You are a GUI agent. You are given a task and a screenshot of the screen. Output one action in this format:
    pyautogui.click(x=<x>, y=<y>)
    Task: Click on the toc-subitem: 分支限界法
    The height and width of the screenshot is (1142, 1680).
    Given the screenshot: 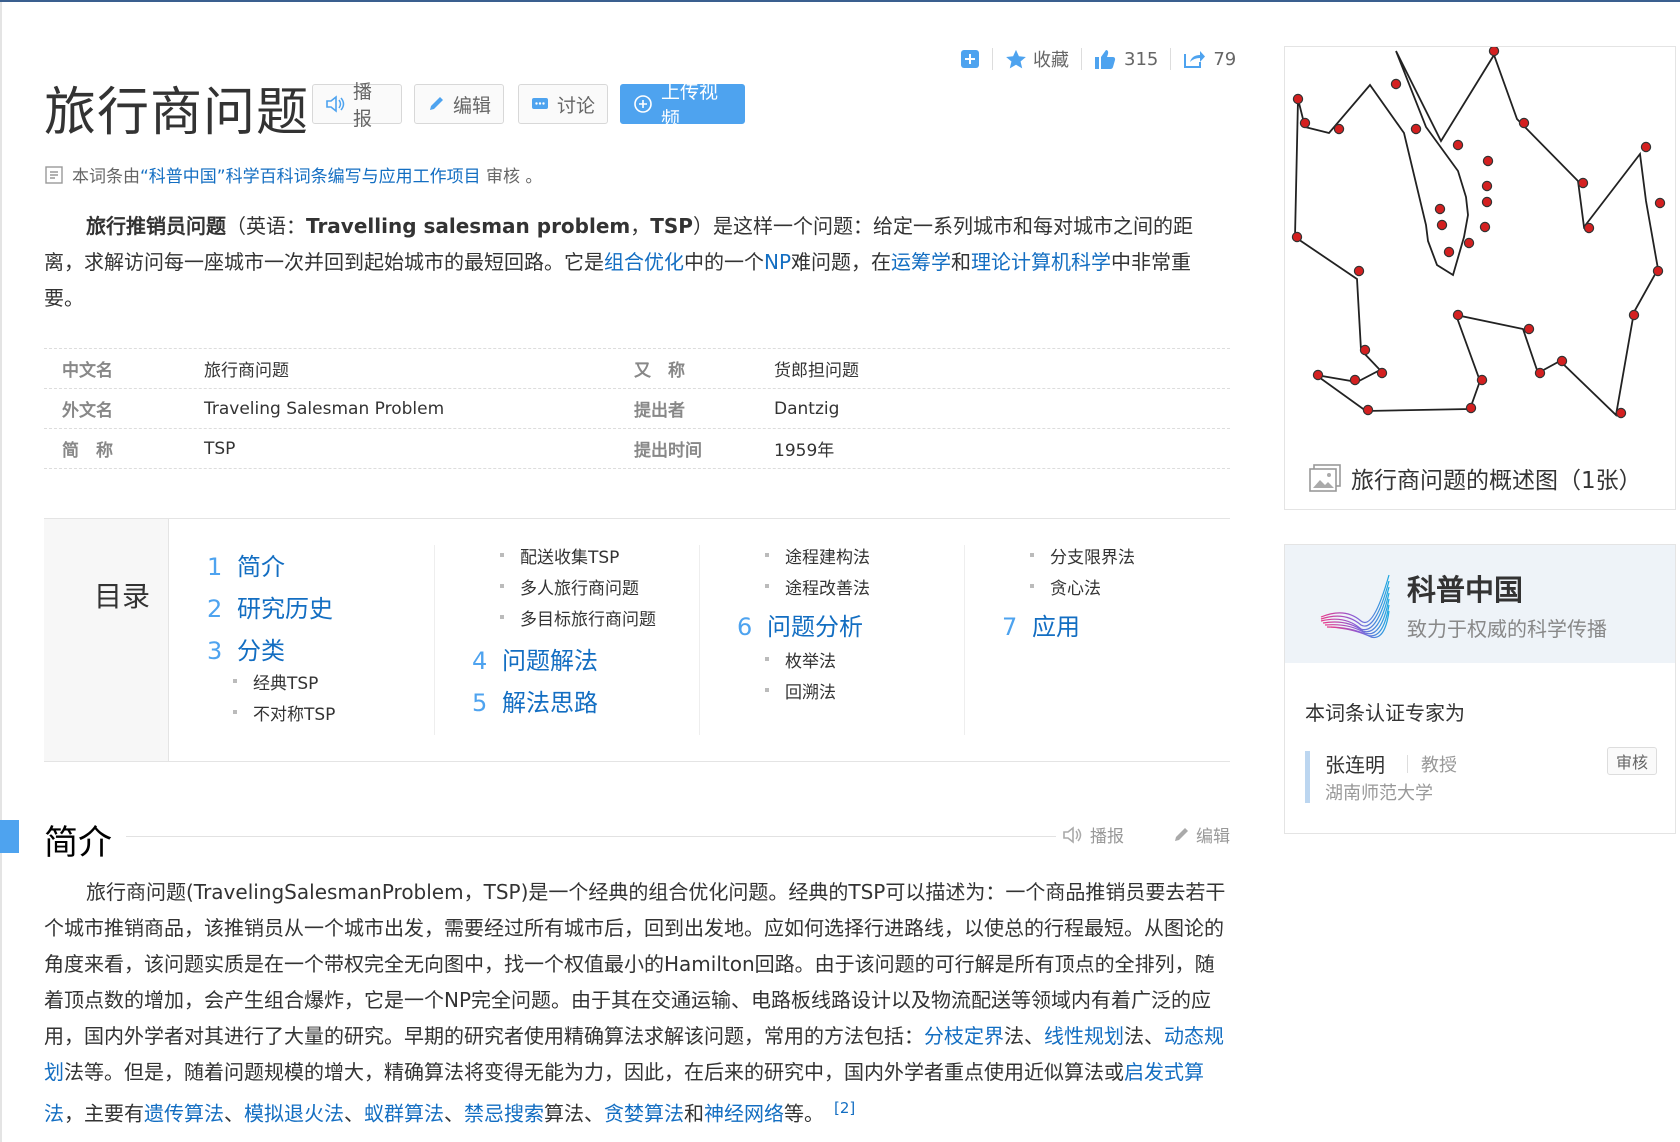 What is the action you would take?
    pyautogui.click(x=1082, y=555)
    